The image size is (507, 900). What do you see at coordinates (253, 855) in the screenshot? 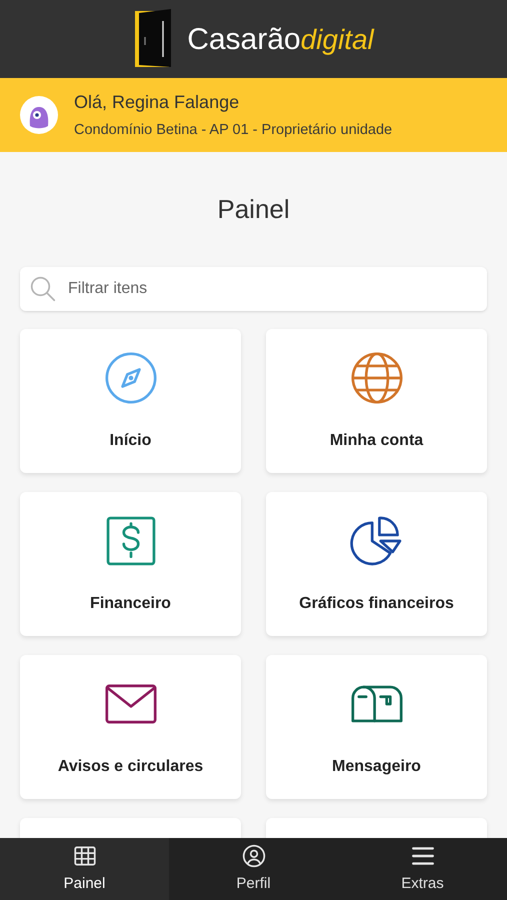
I see `user-icon` at bounding box center [253, 855].